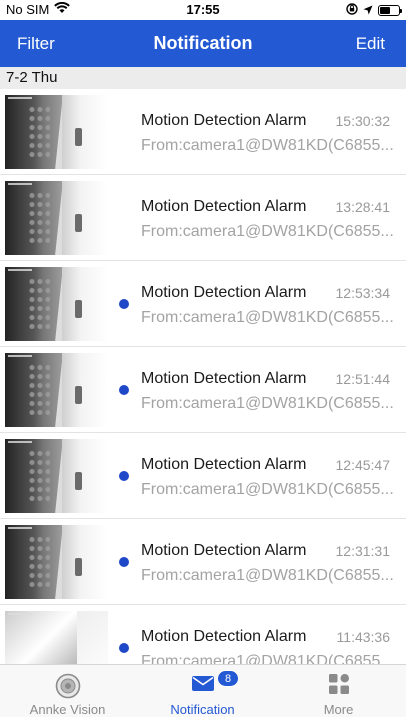 This screenshot has height=717, width=406. Describe the element at coordinates (368, 10) in the screenshot. I see `location-icon` at that location.